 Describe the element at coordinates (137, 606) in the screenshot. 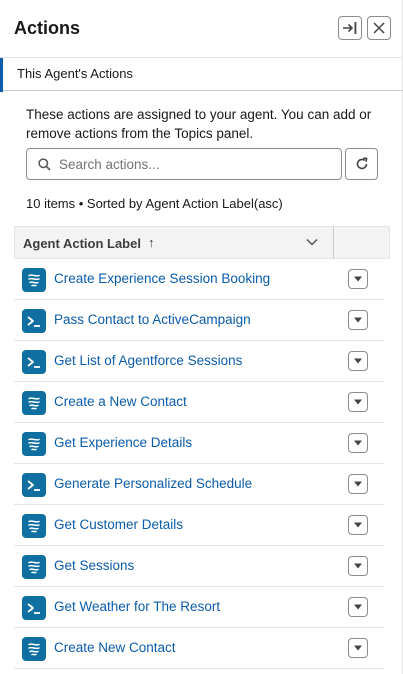

I see `action-link: Get Weather for The Resort` at that location.